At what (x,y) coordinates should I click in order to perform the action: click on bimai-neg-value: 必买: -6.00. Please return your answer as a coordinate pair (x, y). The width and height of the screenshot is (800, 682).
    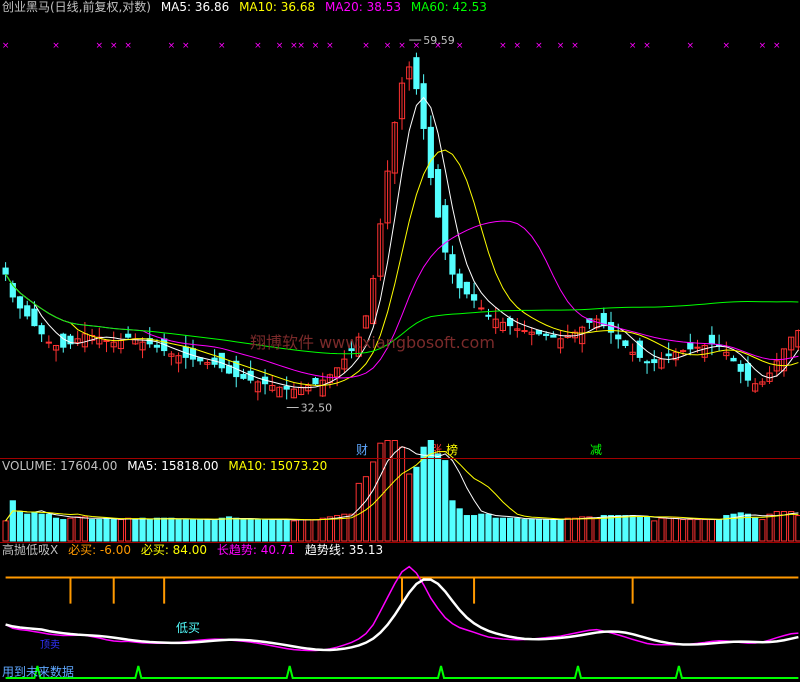
    Looking at the image, I should click on (99, 550).